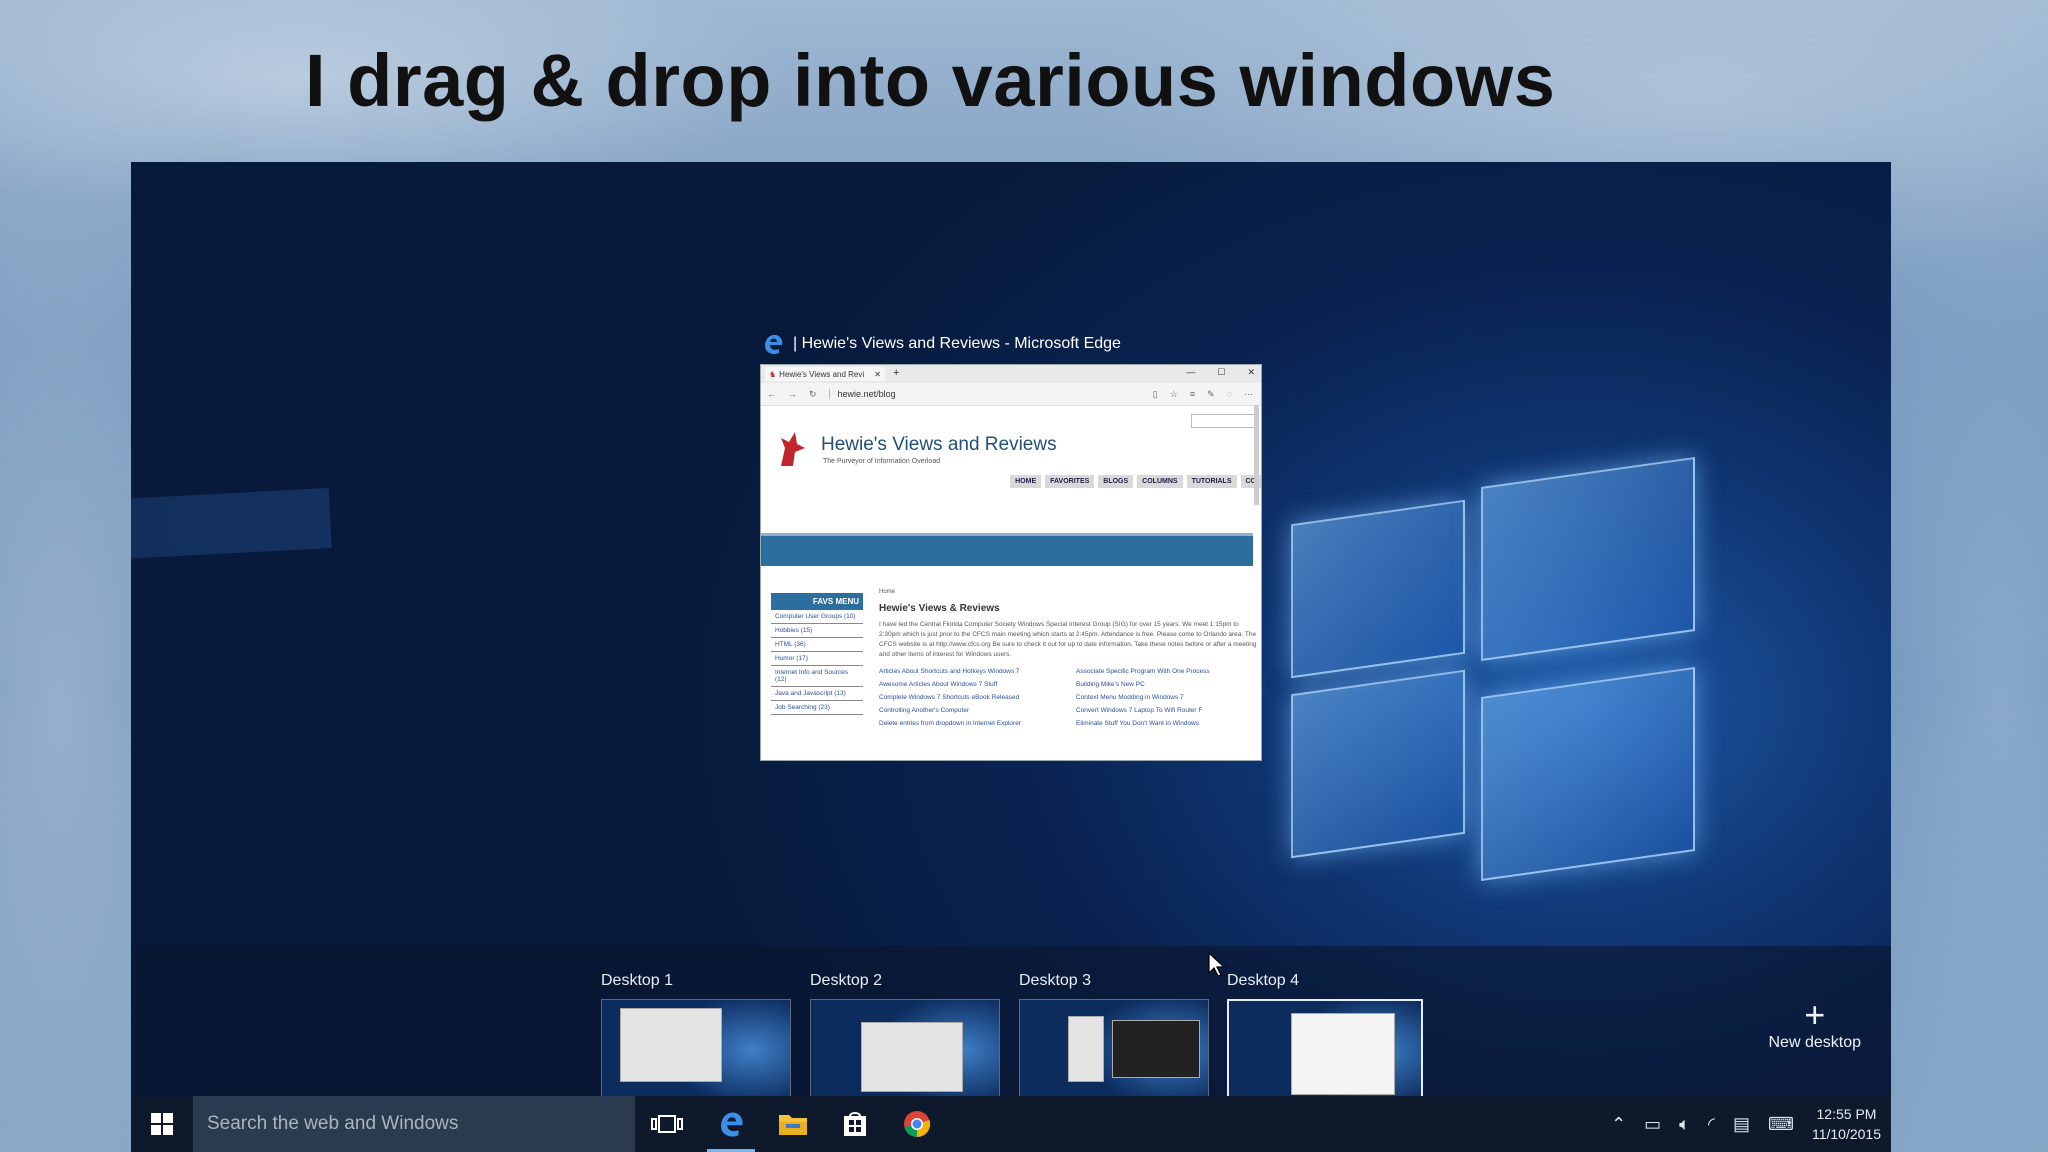 Image resolution: width=2048 pixels, height=1152 pixels. I want to click on task-view-strip, so click(1011, 1021).